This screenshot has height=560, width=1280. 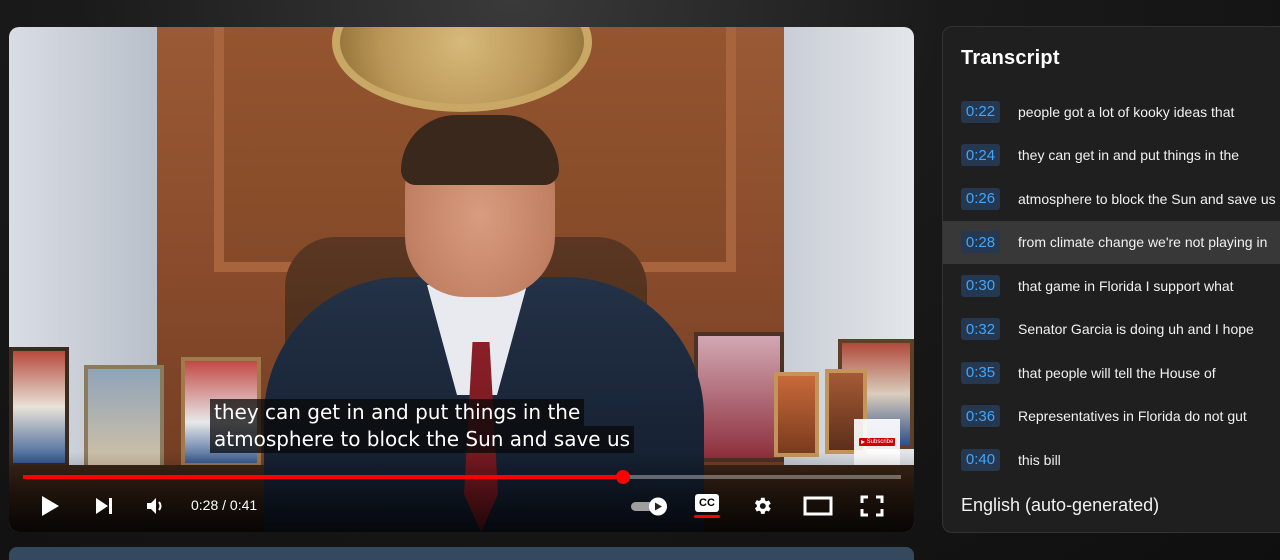 What do you see at coordinates (980, 155) in the screenshot?
I see `transcript-timestamp: 0:24` at bounding box center [980, 155].